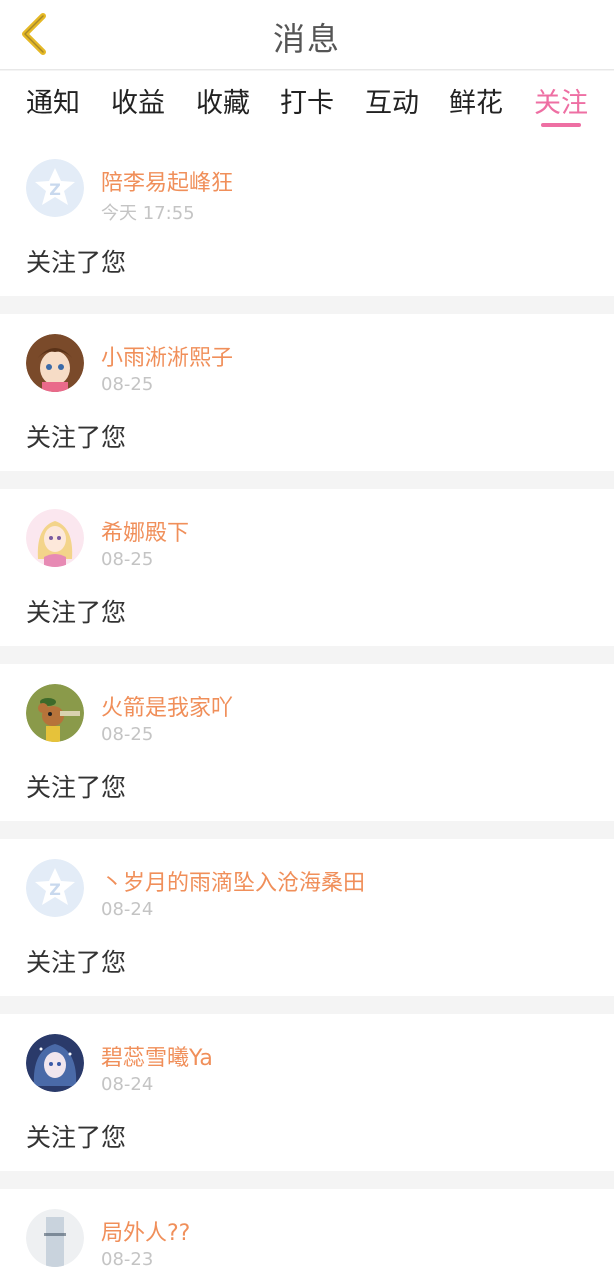 The width and height of the screenshot is (614, 1280). I want to click on active-tab-indicator, so click(561, 125).